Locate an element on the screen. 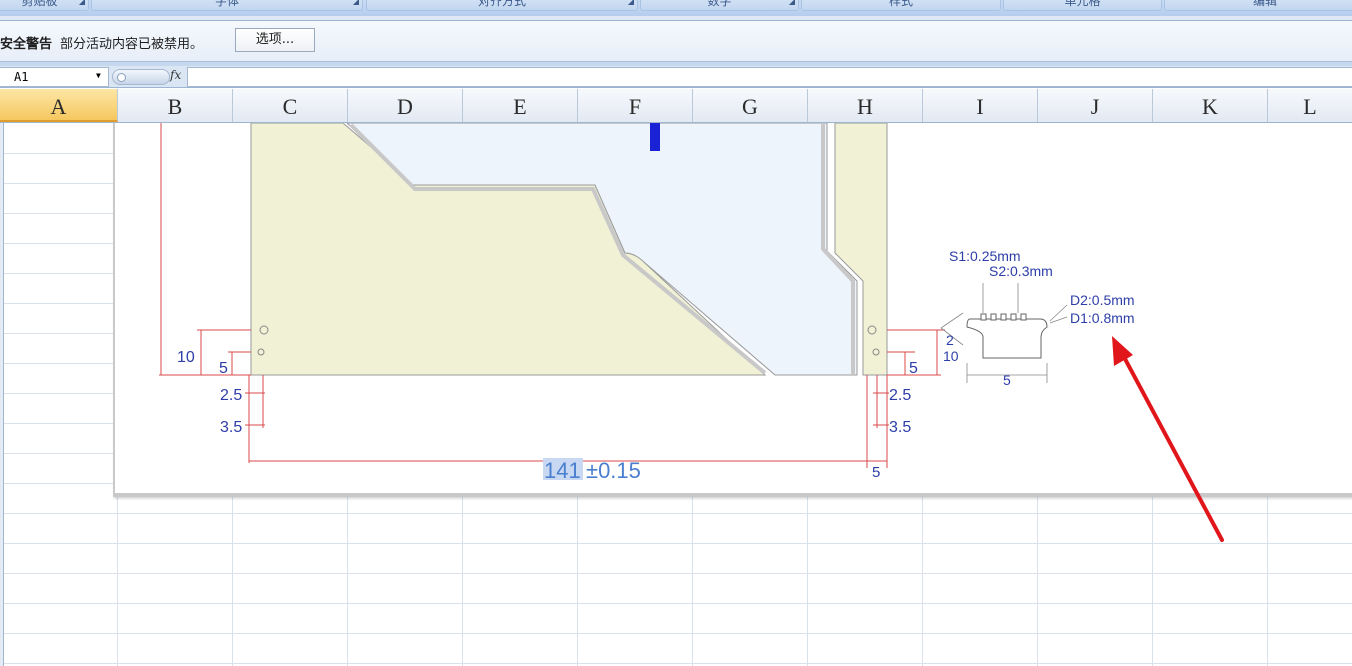 The image size is (1352, 666). arrow-head-icon is located at coordinates (1122, 351).